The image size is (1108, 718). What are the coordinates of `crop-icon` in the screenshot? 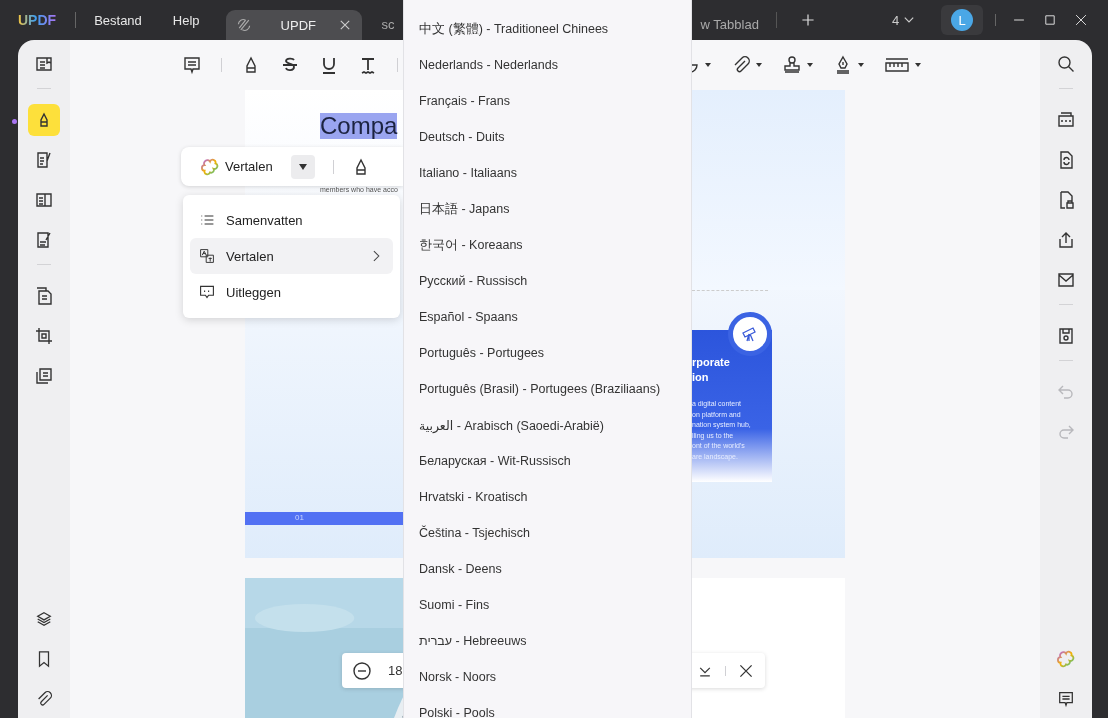 It's located at (44, 336).